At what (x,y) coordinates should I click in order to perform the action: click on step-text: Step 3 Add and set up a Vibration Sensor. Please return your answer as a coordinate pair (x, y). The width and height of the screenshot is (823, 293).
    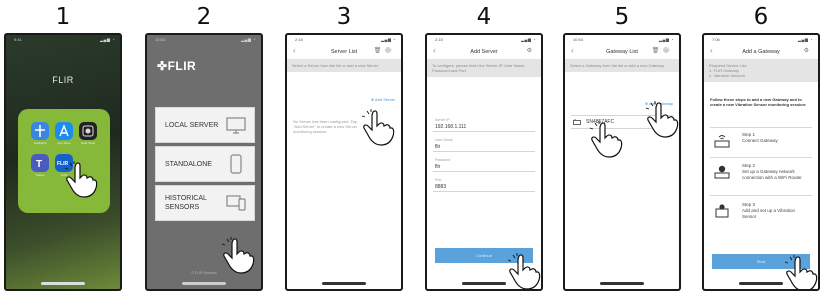
    Looking at the image, I should click on (768, 210).